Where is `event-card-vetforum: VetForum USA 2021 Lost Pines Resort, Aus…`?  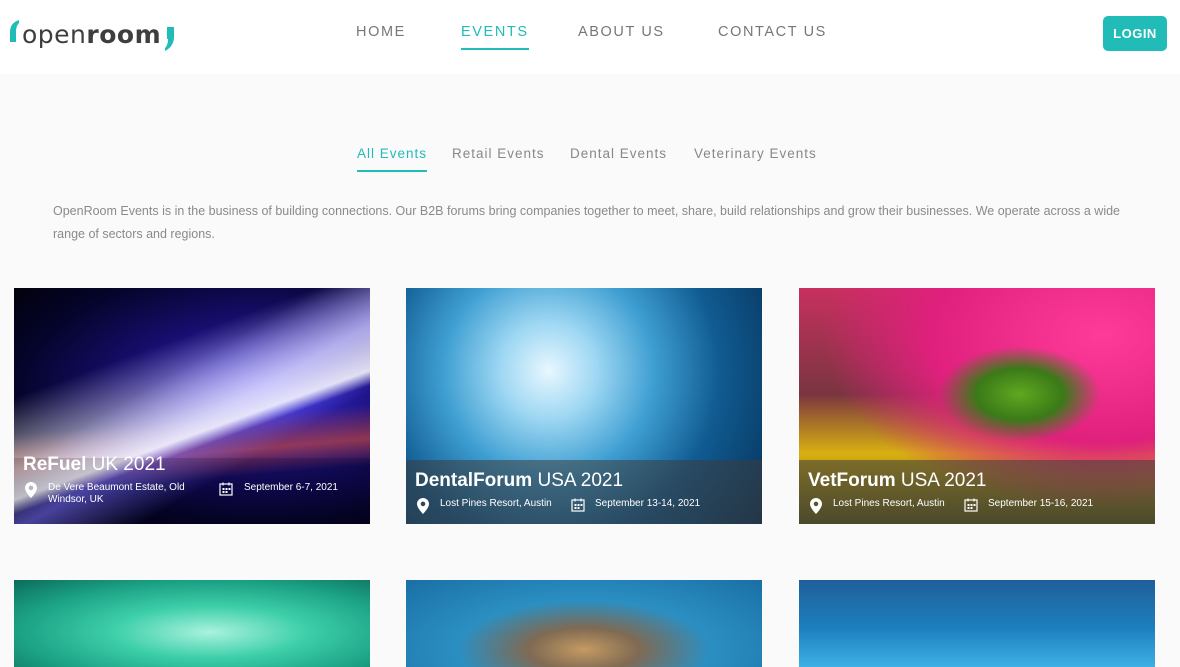
event-card-vetforum: VetForum USA 2021 Lost Pines Resort, Aus… is located at coordinates (977, 406).